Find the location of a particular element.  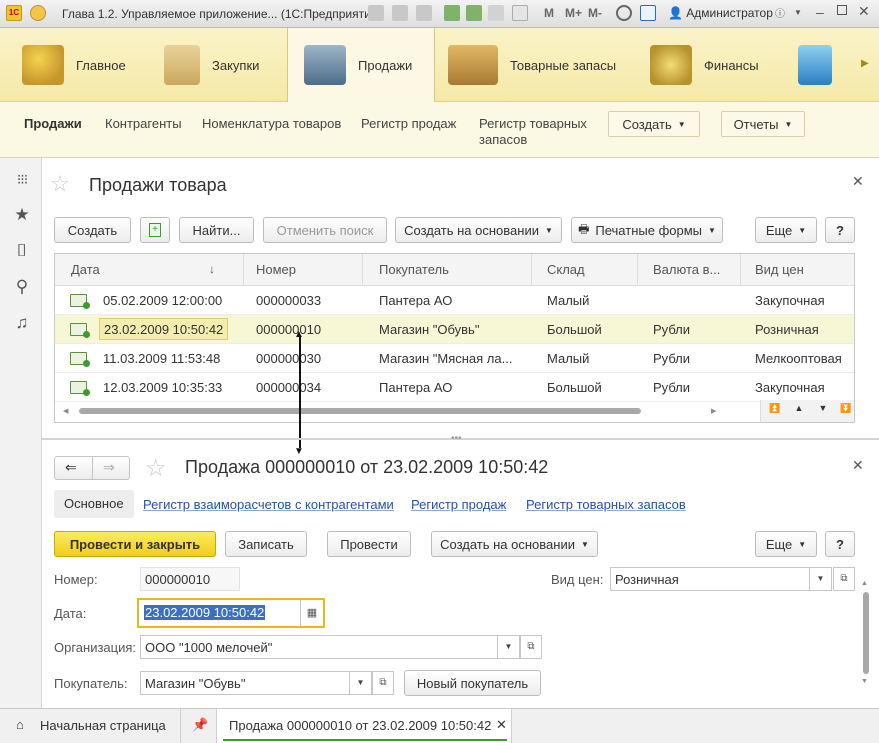

buyer-open-icon: ⧉ is located at coordinates (383, 683).